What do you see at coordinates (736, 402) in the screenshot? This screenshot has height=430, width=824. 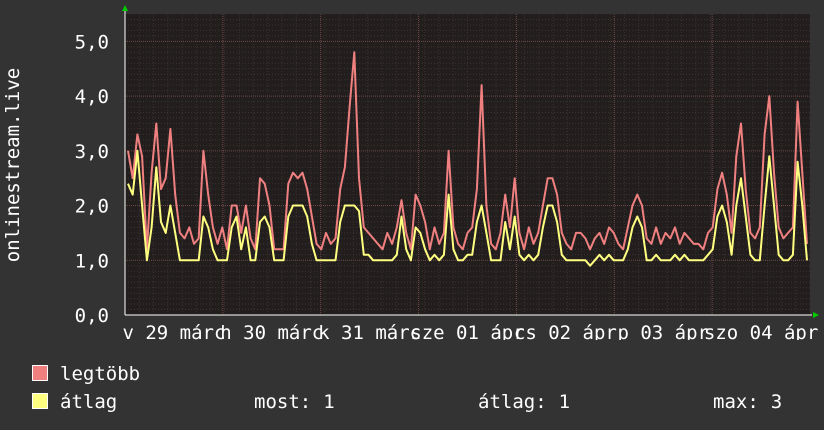 I see `stat-max-label: max:` at bounding box center [736, 402].